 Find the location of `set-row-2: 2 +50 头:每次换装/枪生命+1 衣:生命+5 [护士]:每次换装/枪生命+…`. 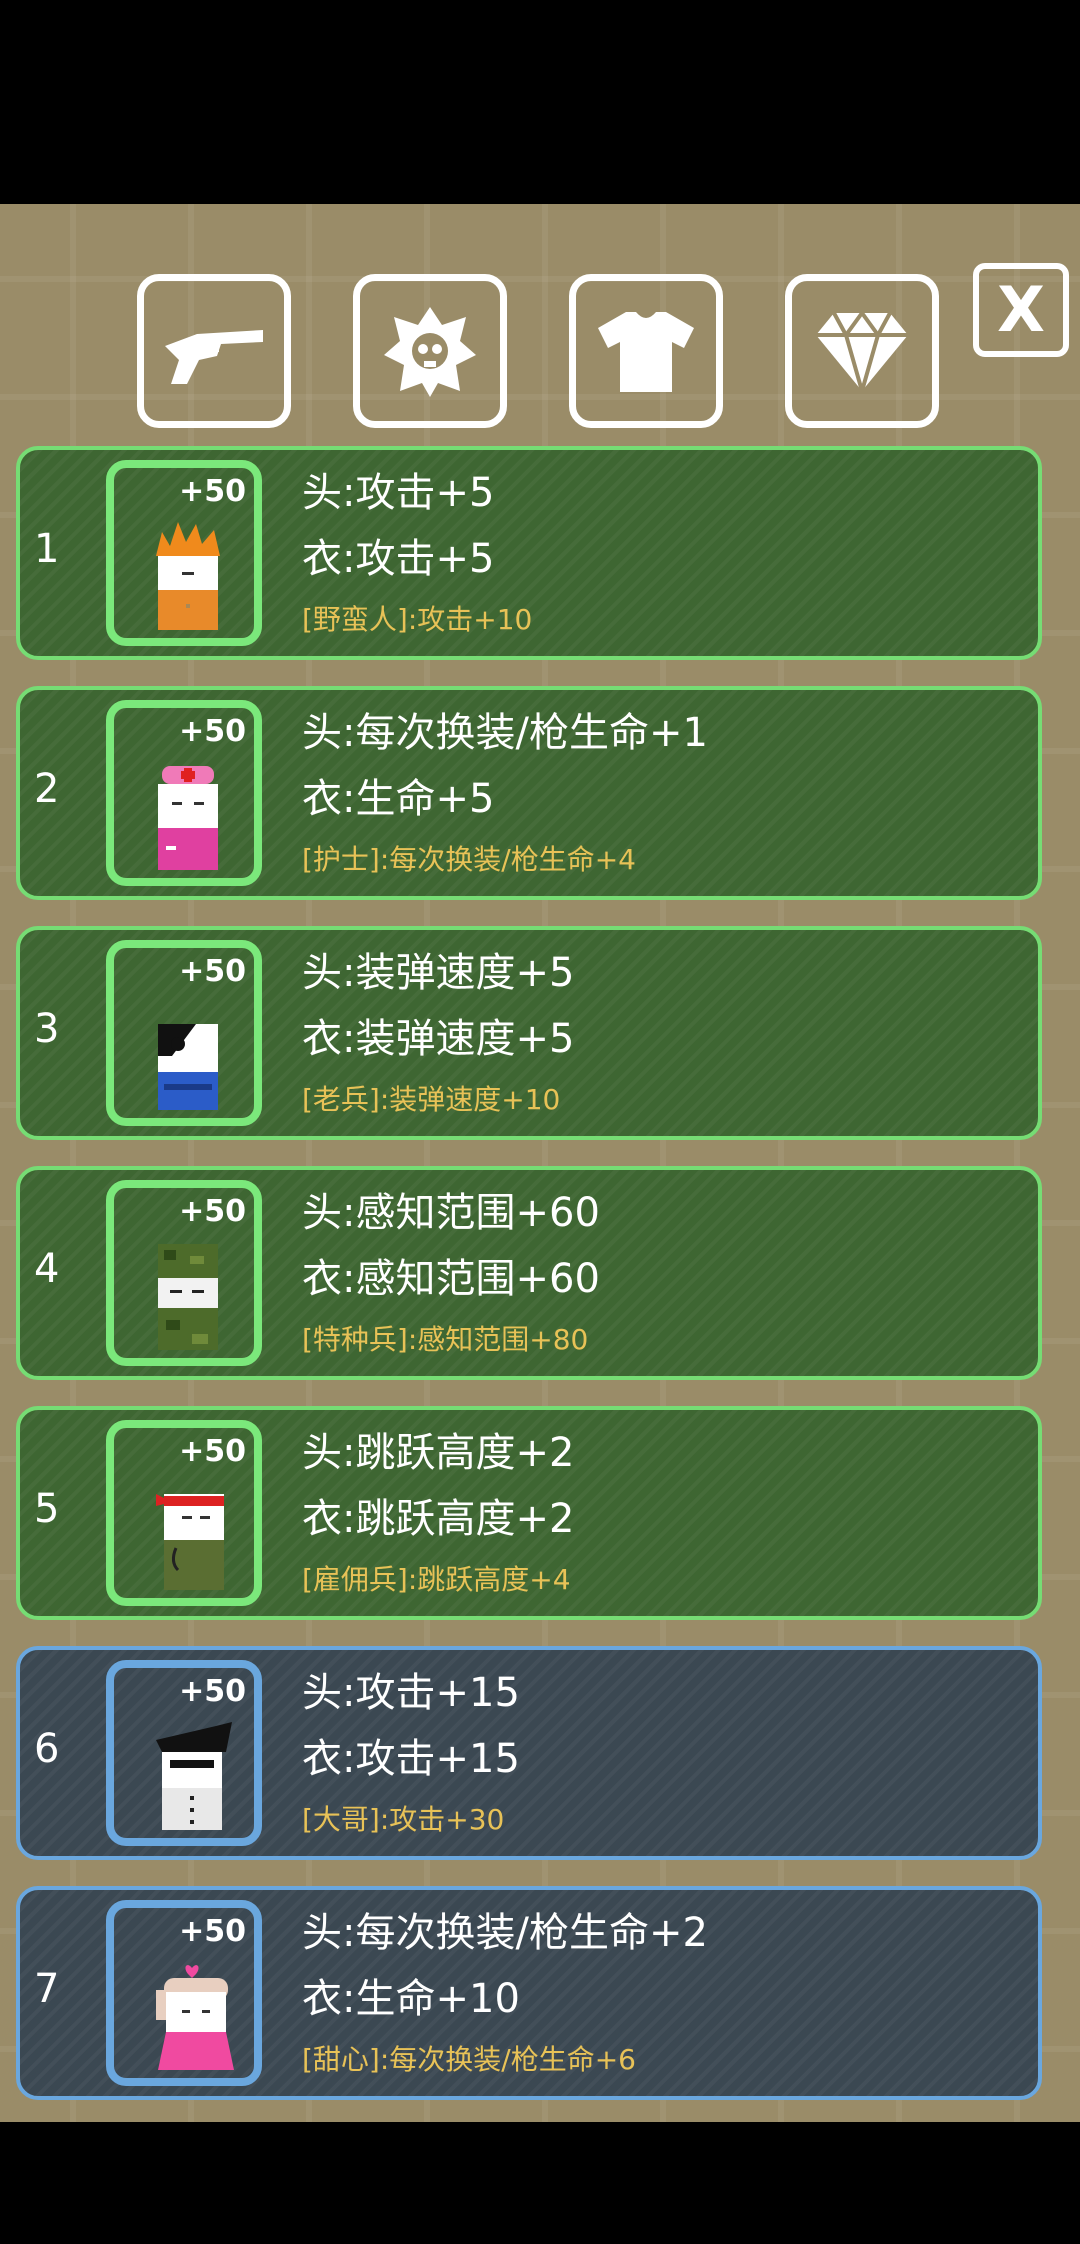

set-row-2: 2 +50 头:每次换装/枪生命+1 衣:生命+5 [护士]:每次换装/枪生命+… is located at coordinates (529, 793).